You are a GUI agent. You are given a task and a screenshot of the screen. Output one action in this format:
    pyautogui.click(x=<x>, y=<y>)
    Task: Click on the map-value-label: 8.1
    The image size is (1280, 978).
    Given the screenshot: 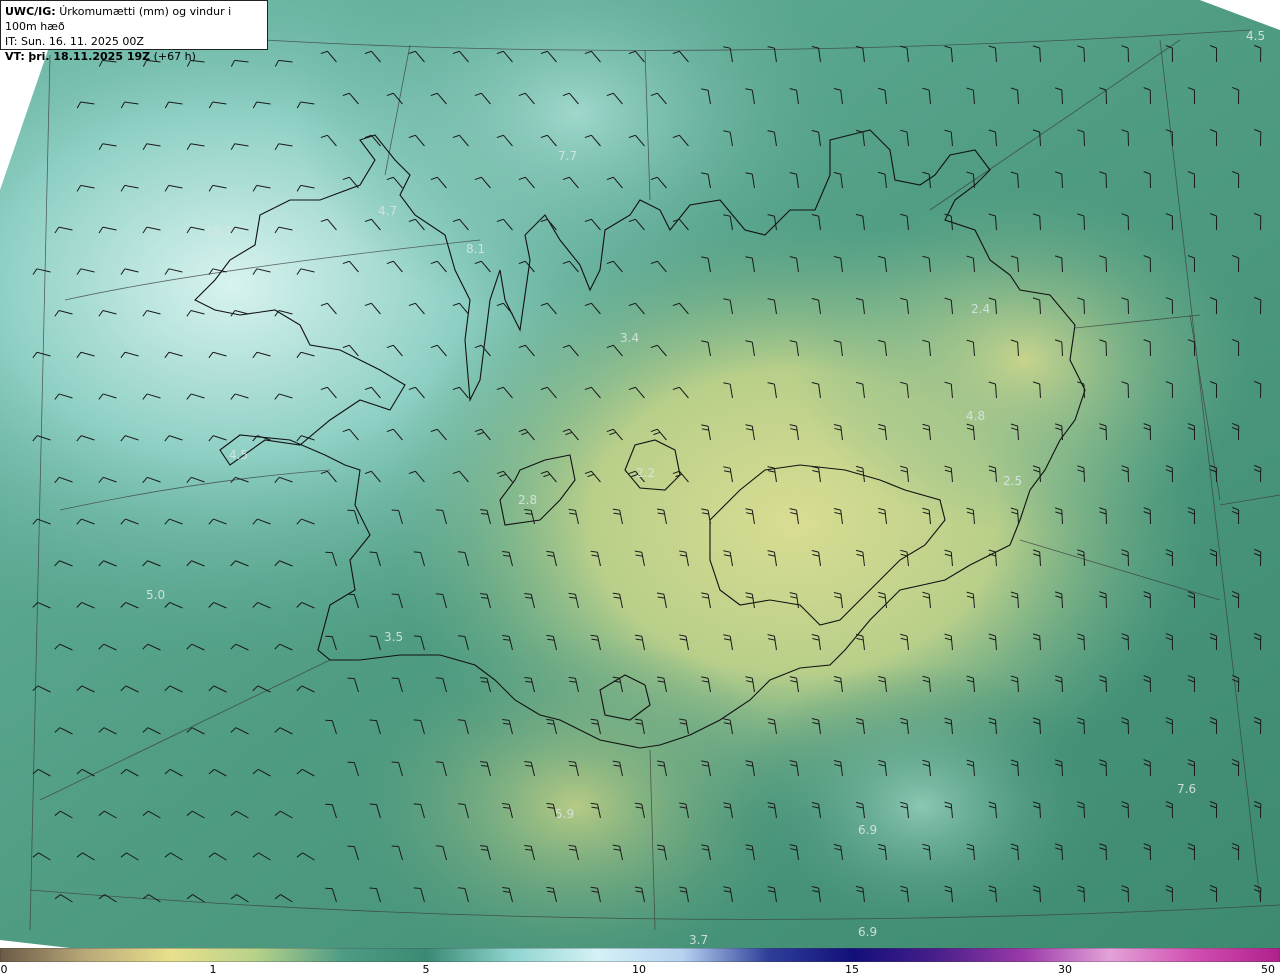 What is the action you would take?
    pyautogui.click(x=475, y=249)
    